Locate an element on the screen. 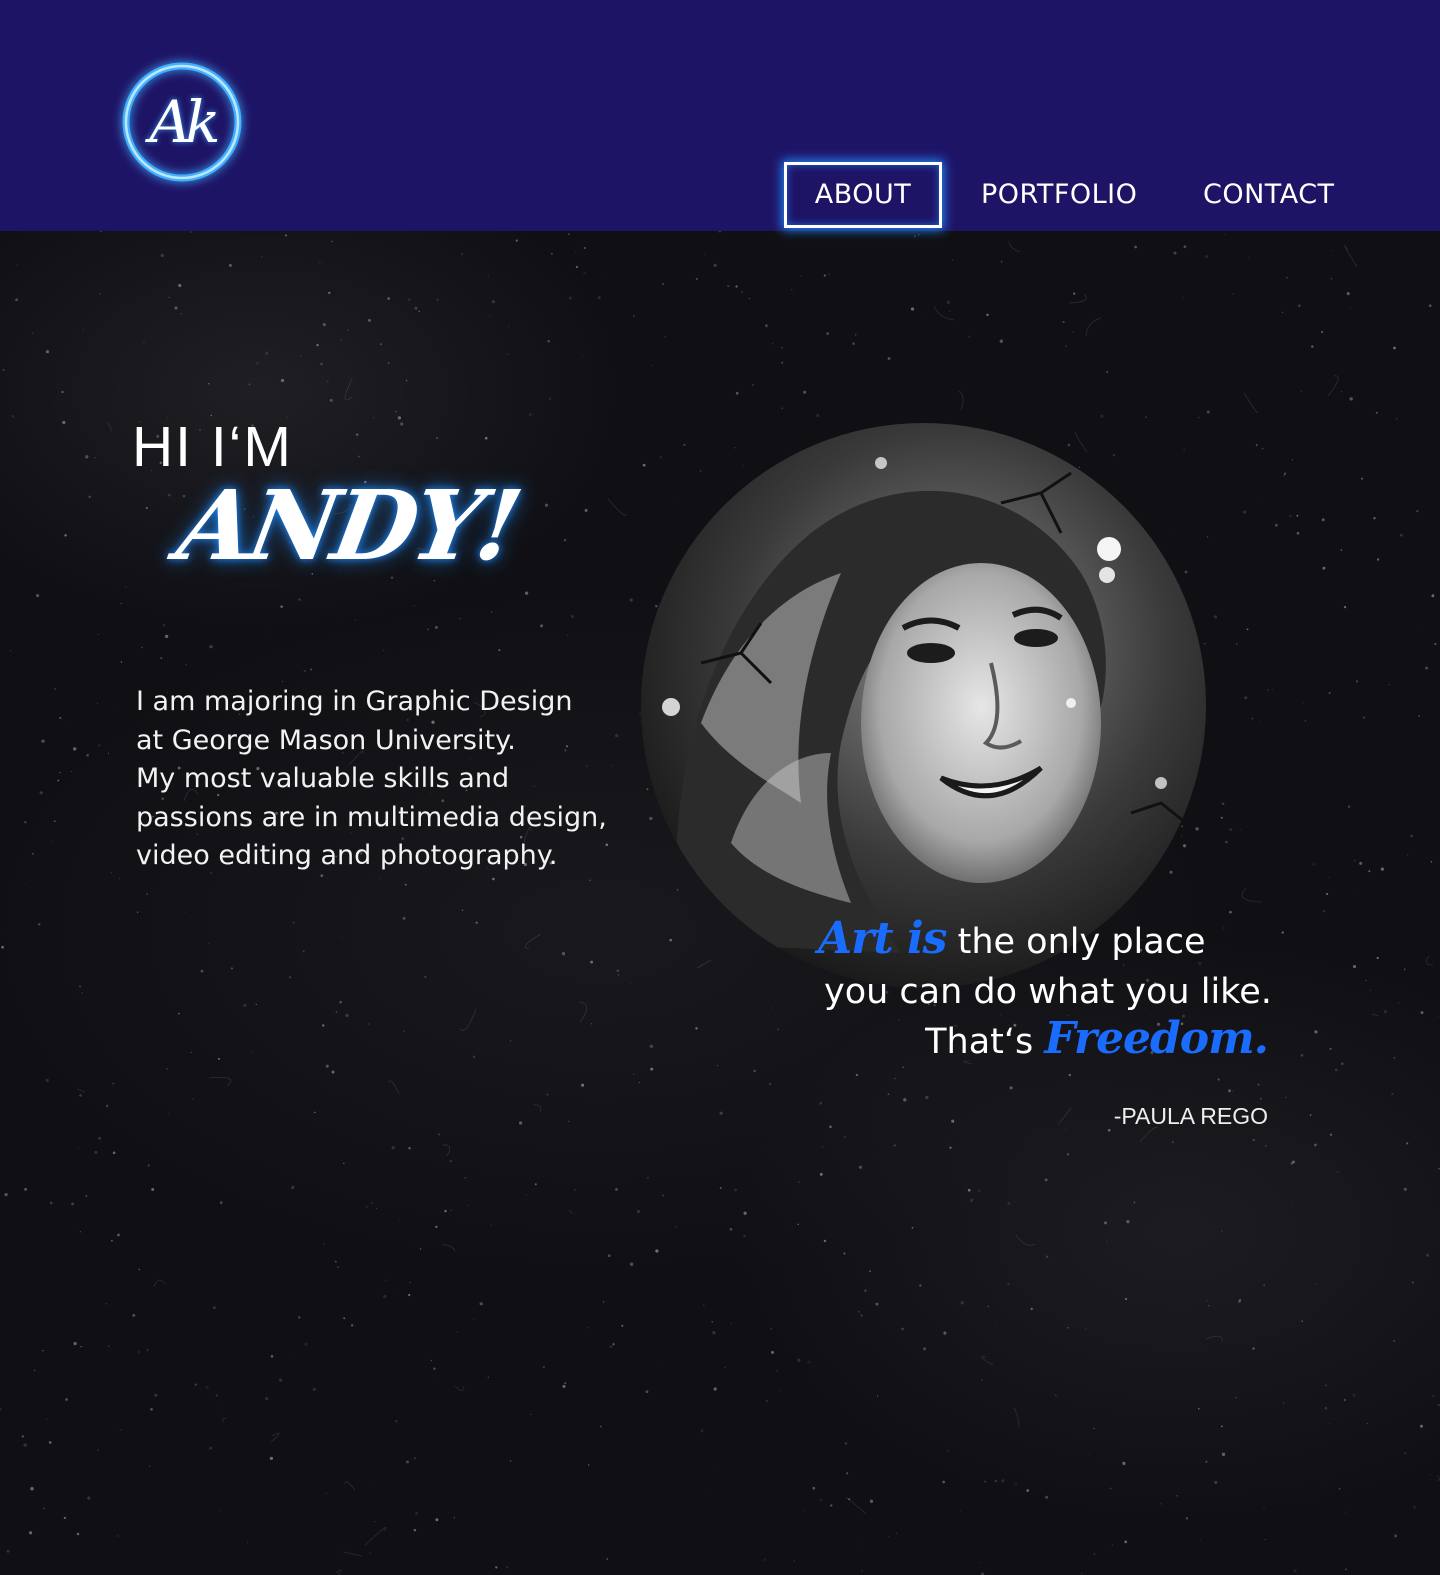  quote-line-1: Art is the only place is located at coordinates (1011, 938).